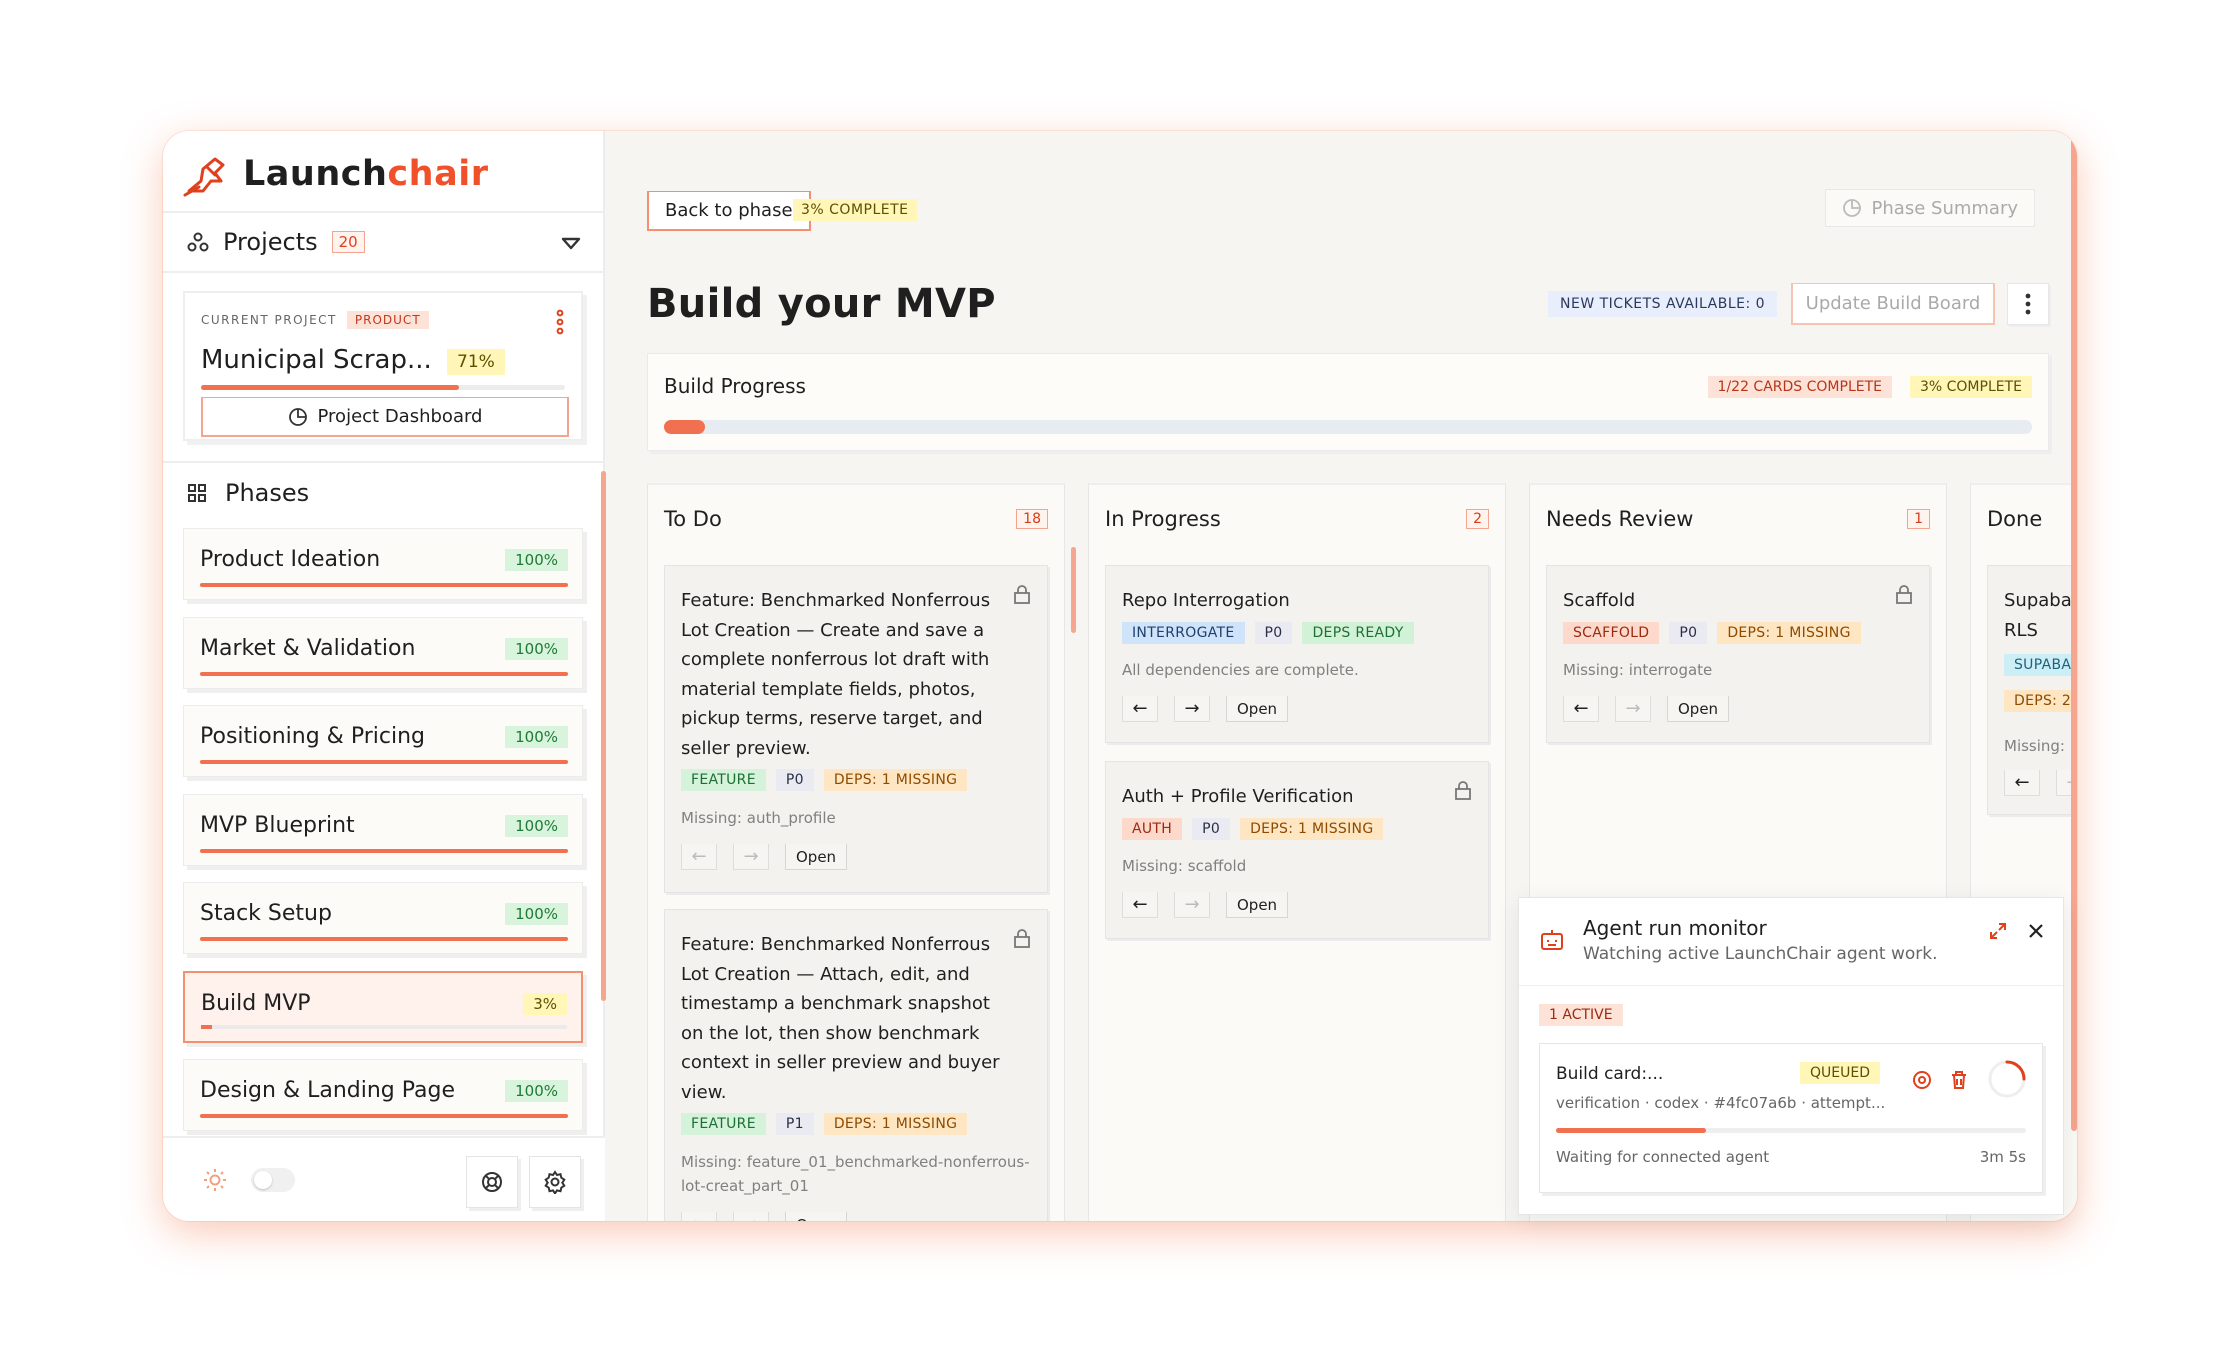 Image resolution: width=2240 pixels, height=1350 pixels. I want to click on arrow-left-icon: ←, so click(2022, 782).